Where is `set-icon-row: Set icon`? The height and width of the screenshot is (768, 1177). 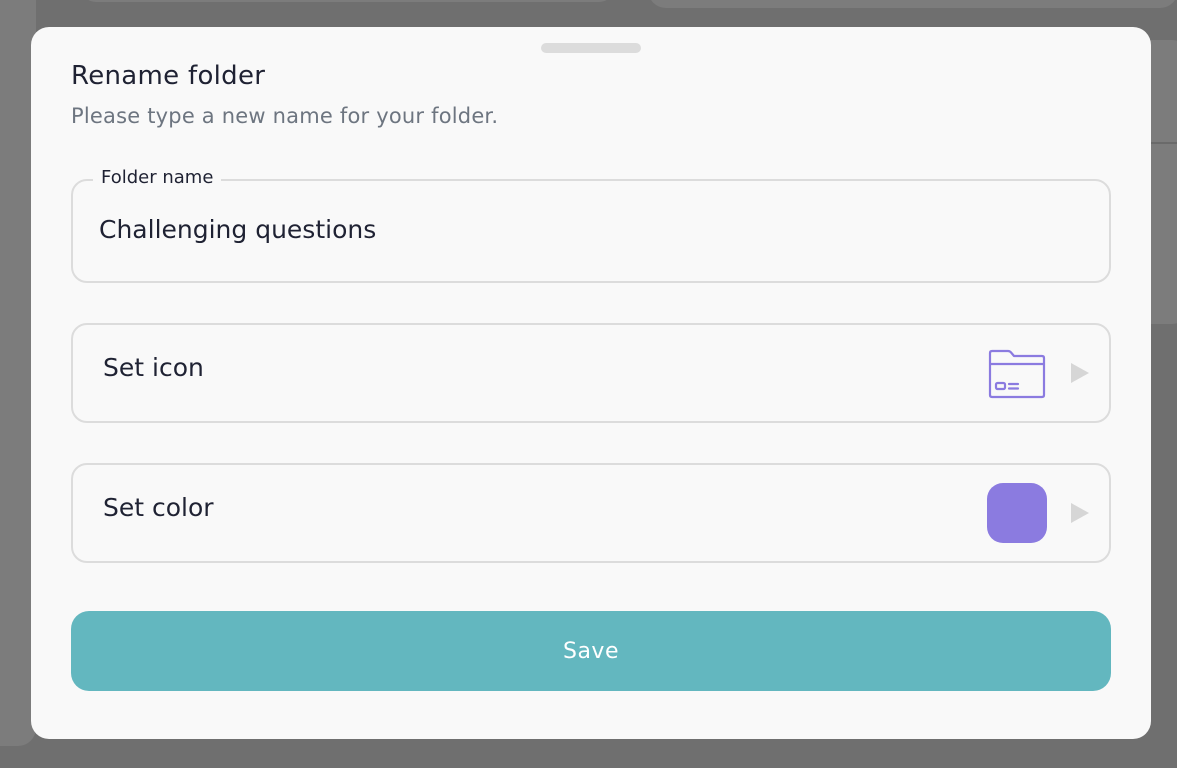 set-icon-row: Set icon is located at coordinates (591, 373).